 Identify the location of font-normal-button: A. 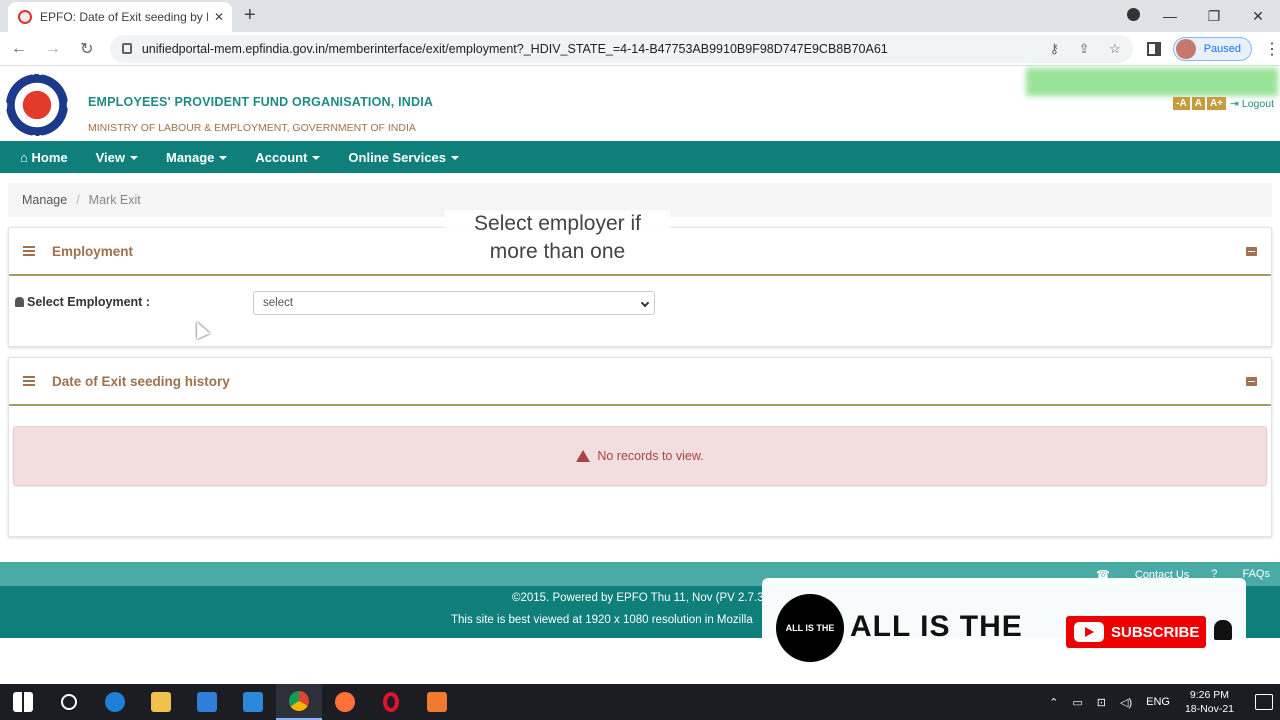
(1198, 103).